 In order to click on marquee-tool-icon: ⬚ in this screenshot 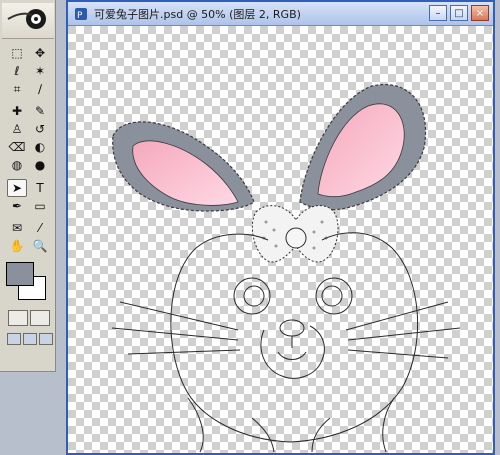, I will do `click(17, 53)`.